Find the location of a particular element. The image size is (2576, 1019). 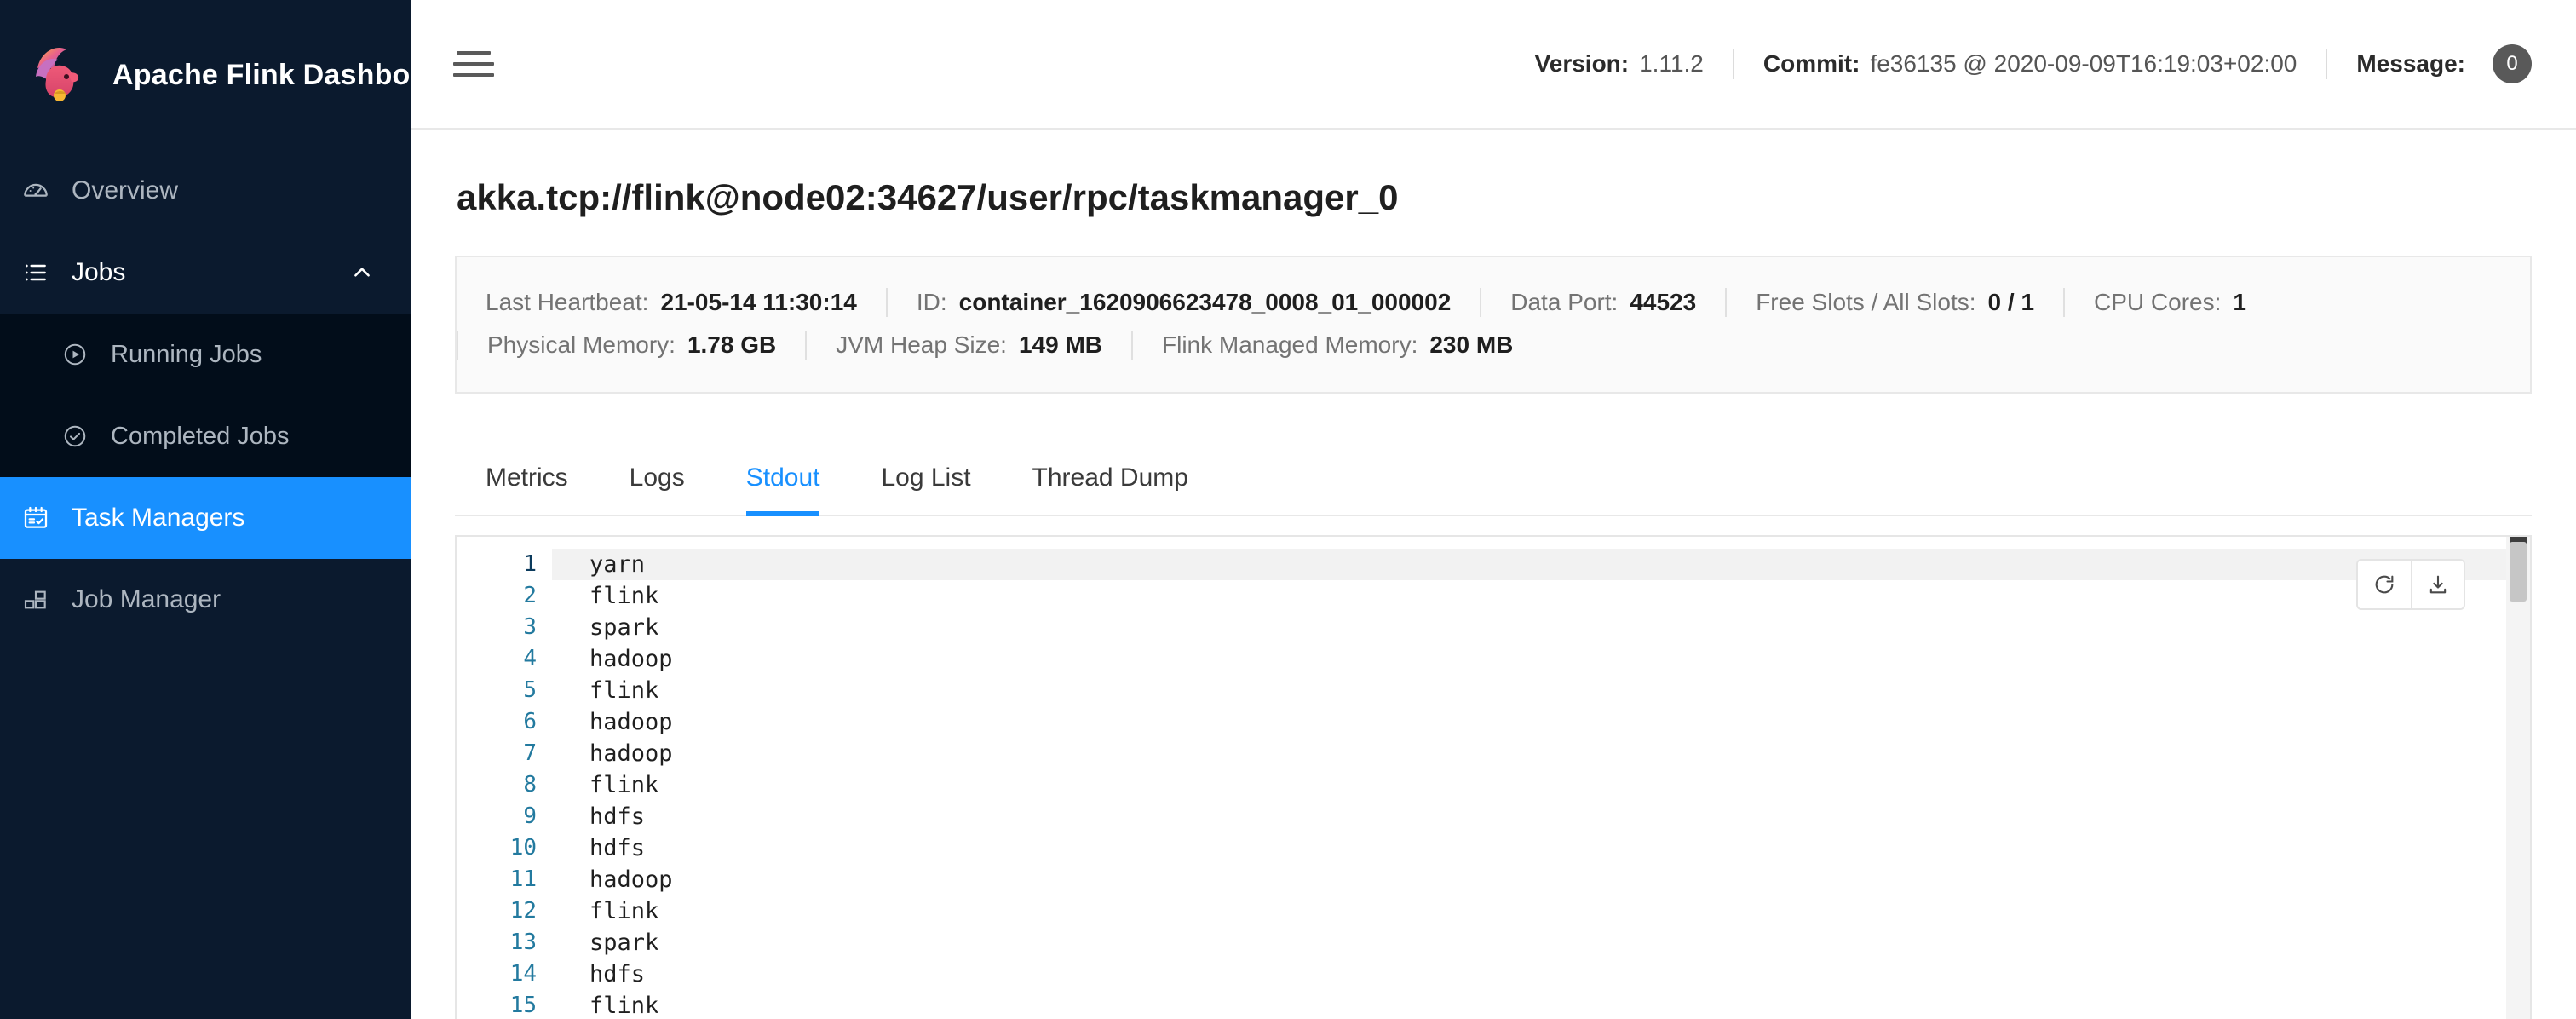

sidebar-item-label: Overview is located at coordinates (126, 190).